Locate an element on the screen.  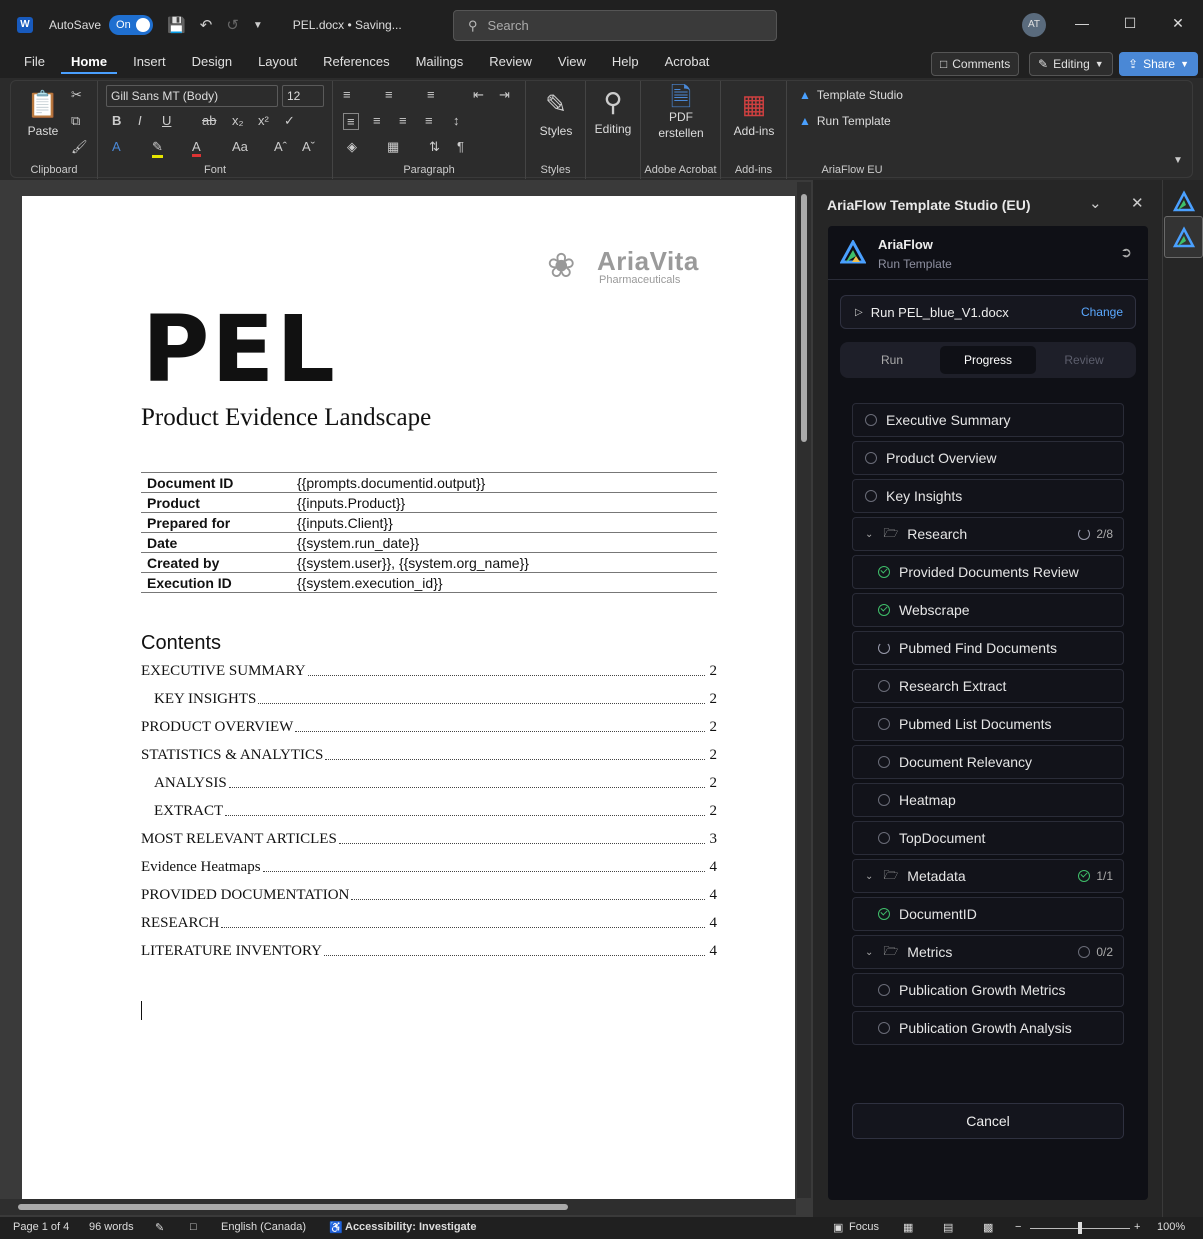
toc-entry: ANALYSIS 2 is located at coordinates (429, 783).